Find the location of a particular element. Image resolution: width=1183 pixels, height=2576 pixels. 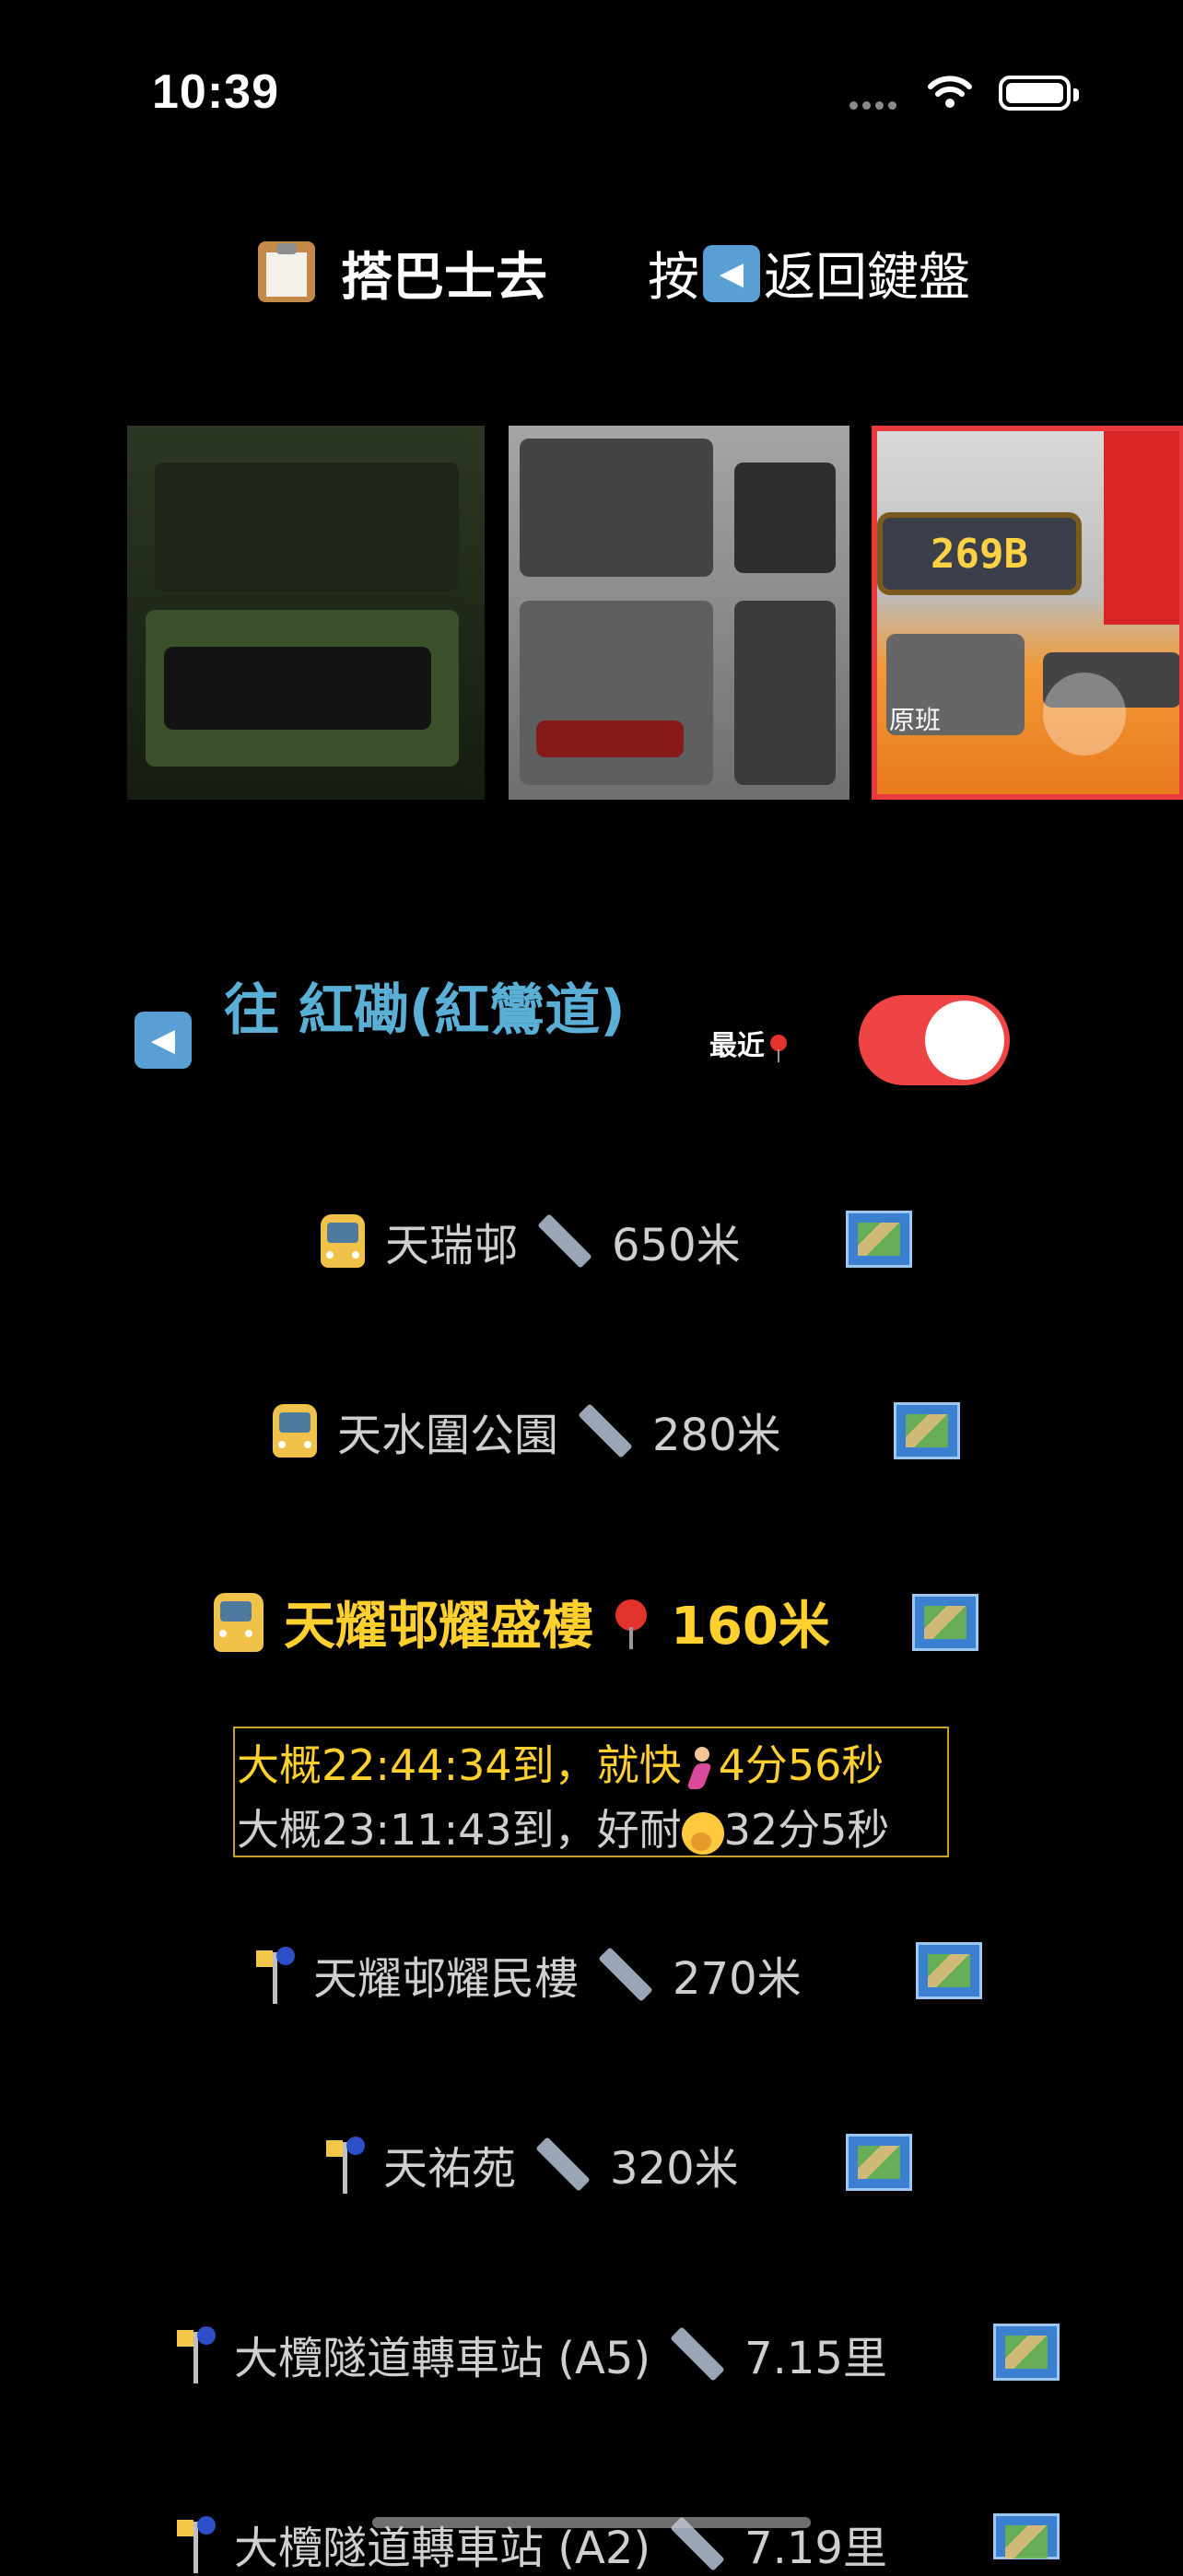

nearest-toggle is located at coordinates (934, 1040).